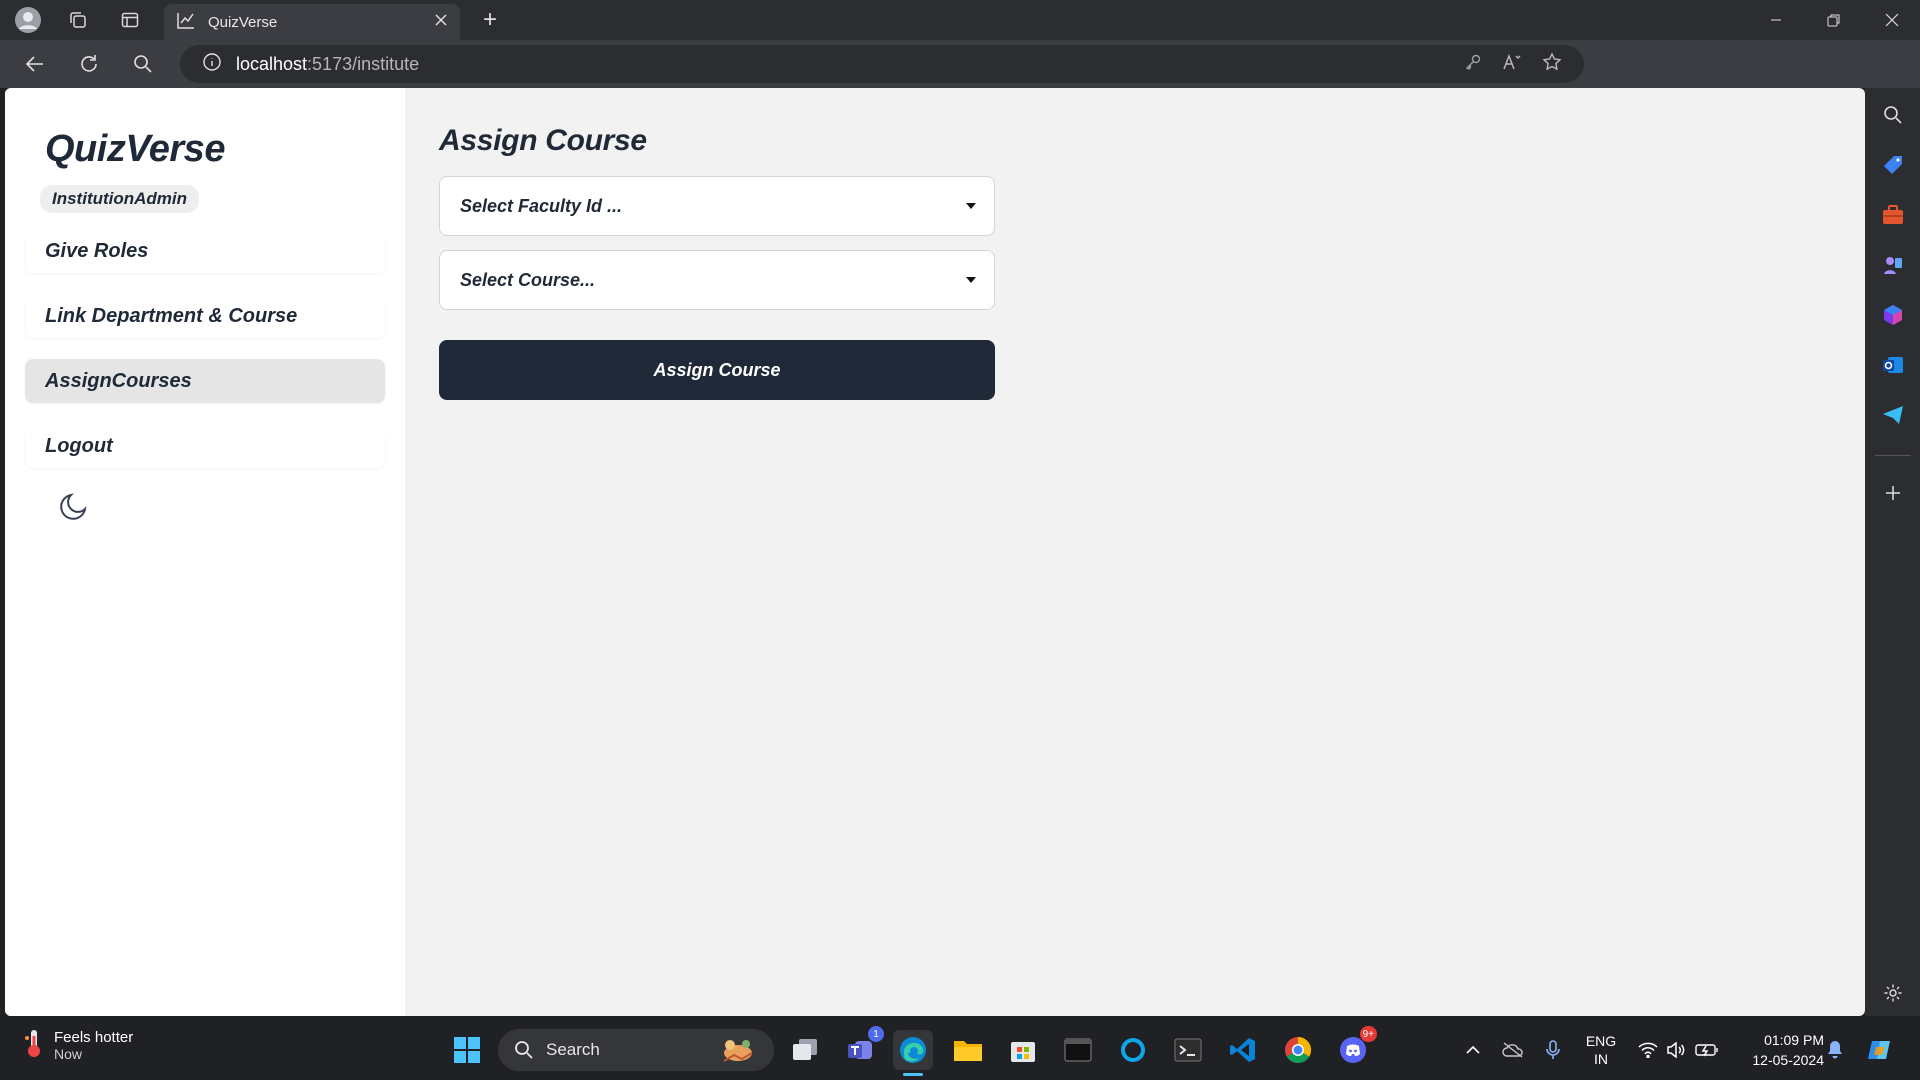  I want to click on app-logo: QuizVerse, so click(135, 149).